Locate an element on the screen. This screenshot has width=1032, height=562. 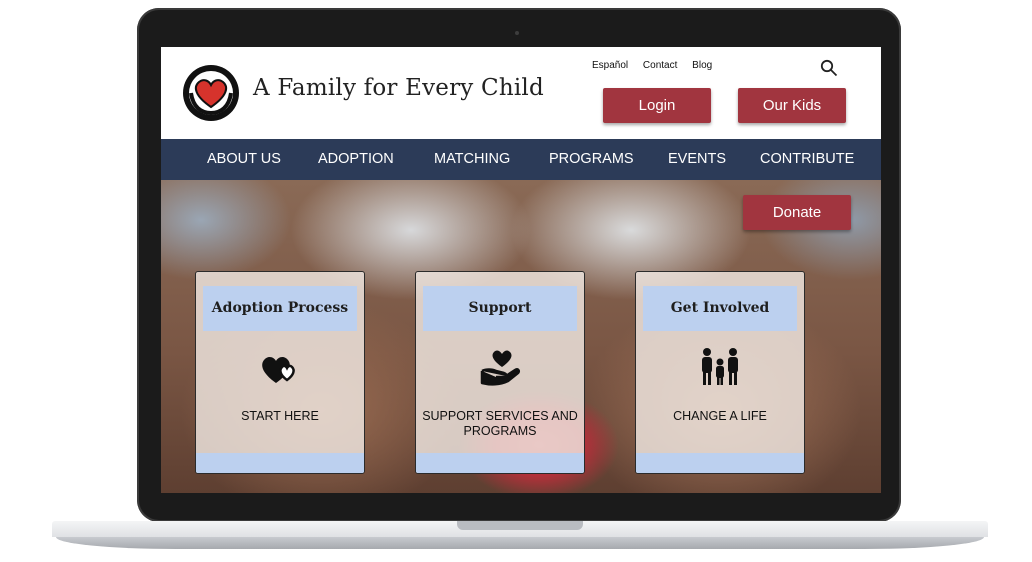
card-text: SUPPORT SERVICES AND PROGRAMS is located at coordinates (500, 423).